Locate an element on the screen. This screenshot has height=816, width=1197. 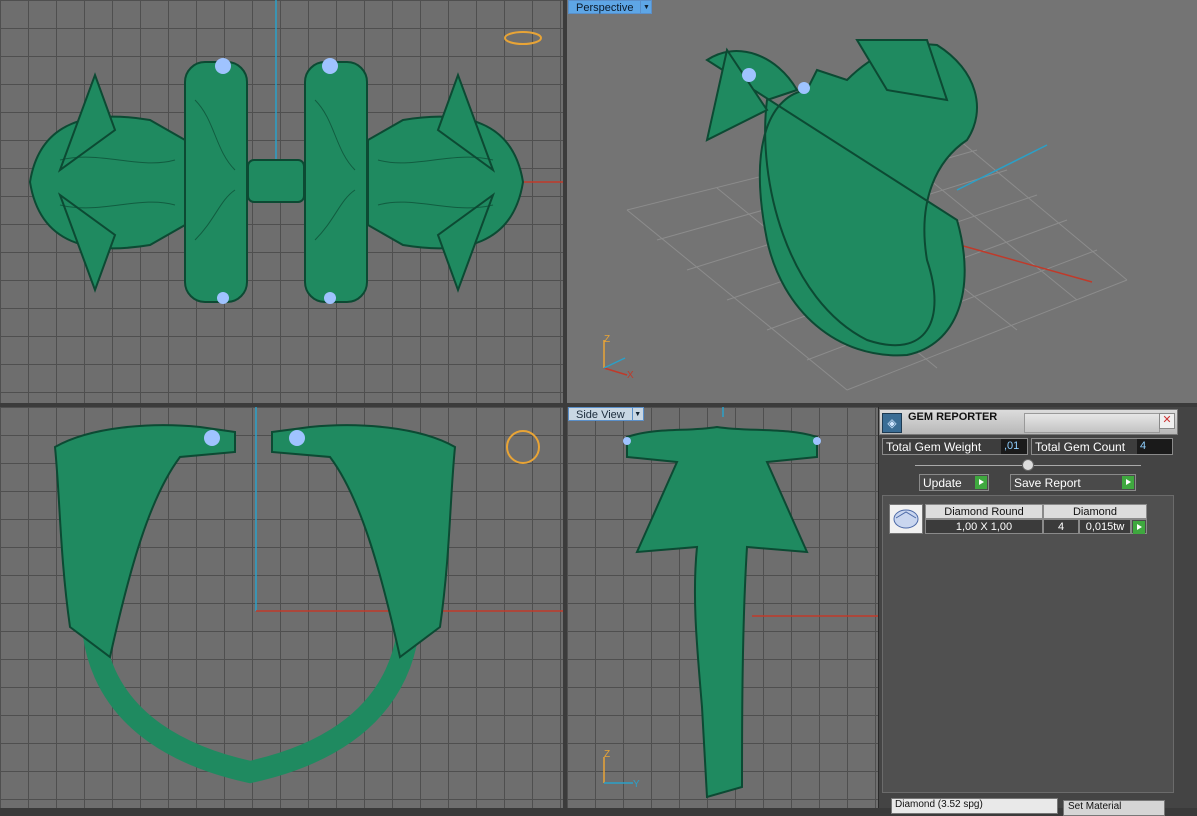
axis-x-label: X is located at coordinates (630, 375).